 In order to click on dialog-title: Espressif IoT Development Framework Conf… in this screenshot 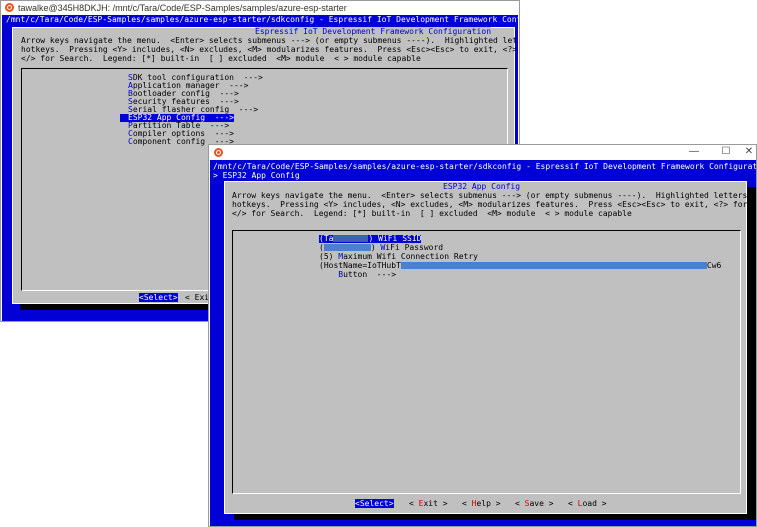, I will do `click(373, 31)`.